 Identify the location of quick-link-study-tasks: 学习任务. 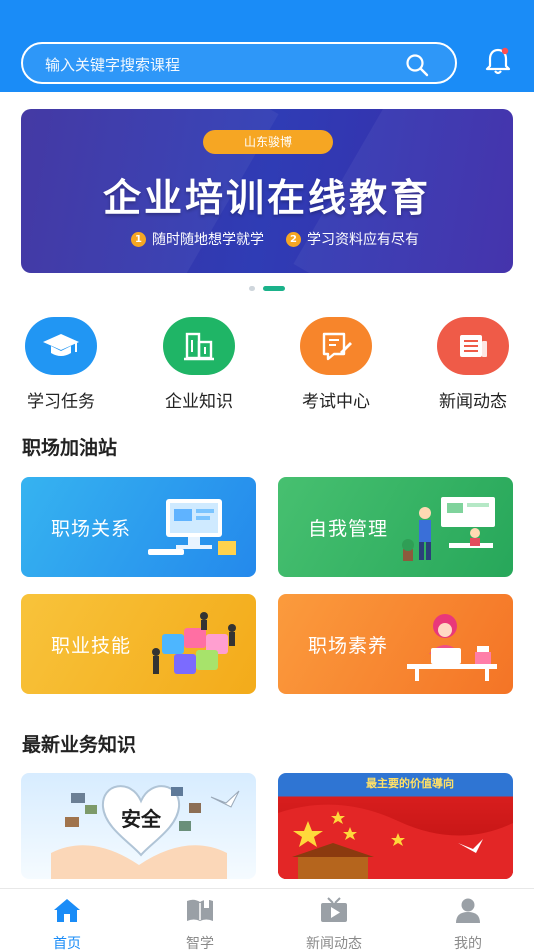
(61, 364).